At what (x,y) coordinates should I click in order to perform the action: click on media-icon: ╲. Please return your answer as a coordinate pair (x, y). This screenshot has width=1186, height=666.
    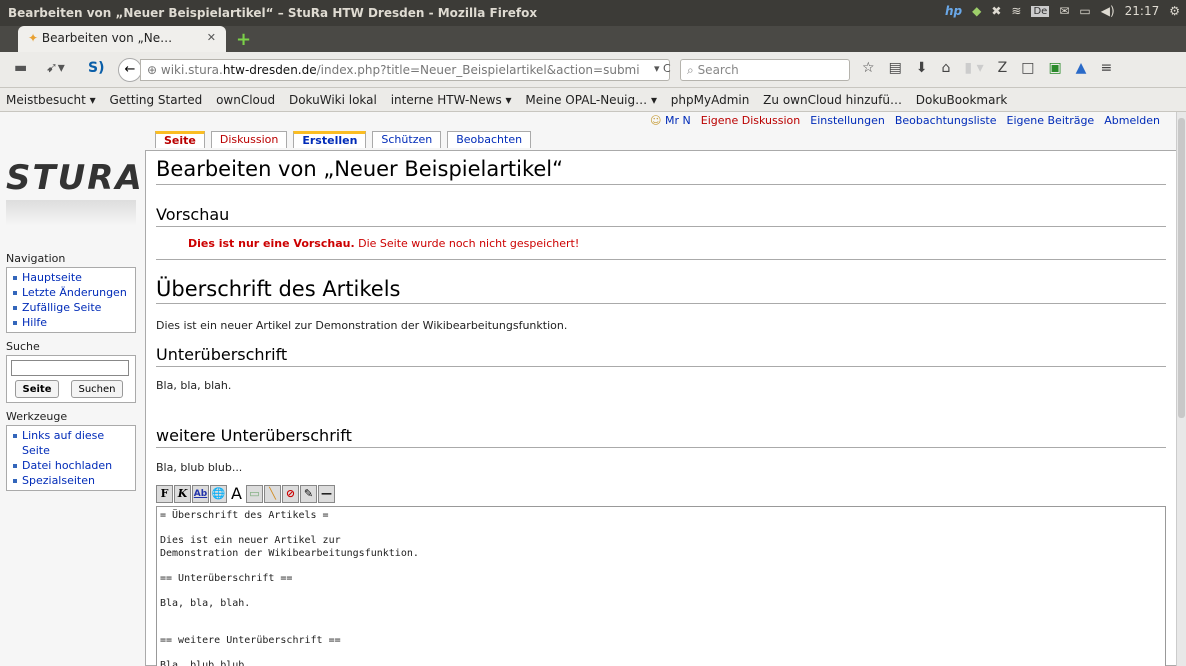
    Looking at the image, I should click on (272, 494).